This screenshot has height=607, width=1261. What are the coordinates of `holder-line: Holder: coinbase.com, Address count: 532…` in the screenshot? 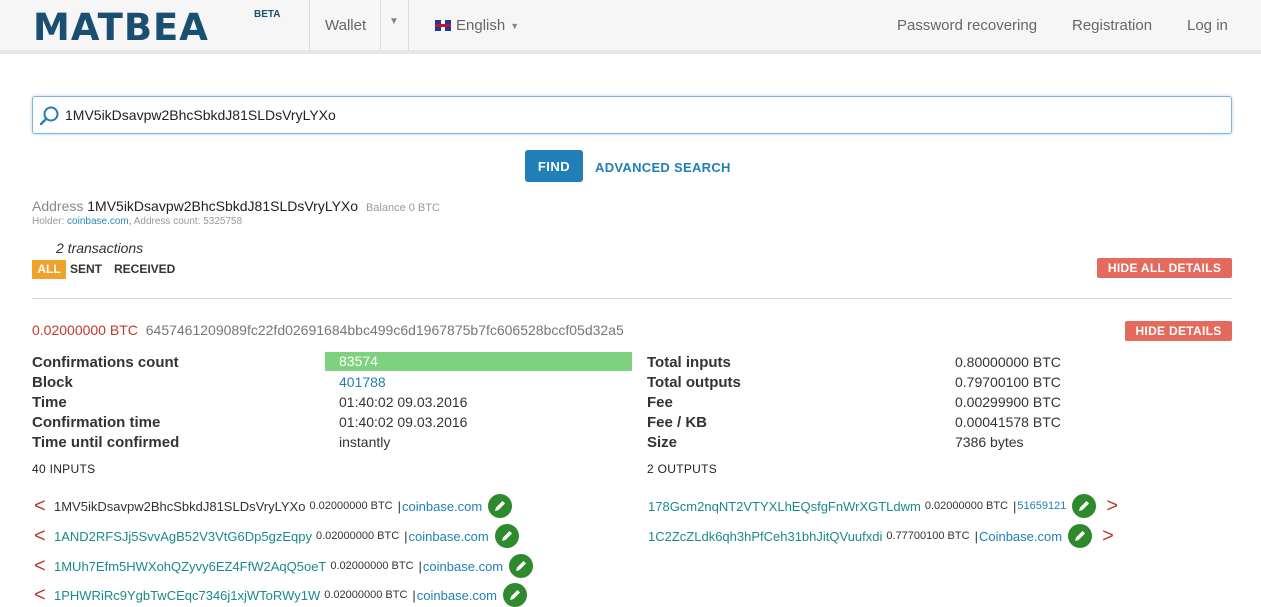 It's located at (137, 221).